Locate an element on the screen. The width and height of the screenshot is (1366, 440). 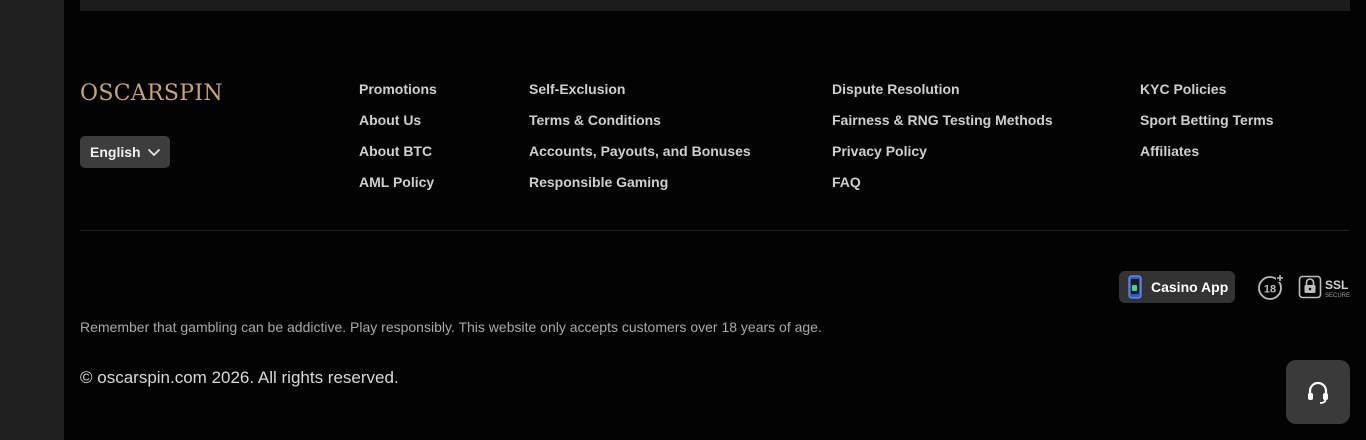
link-terms-conditions: Terms & Conditions is located at coordinates (640, 126).